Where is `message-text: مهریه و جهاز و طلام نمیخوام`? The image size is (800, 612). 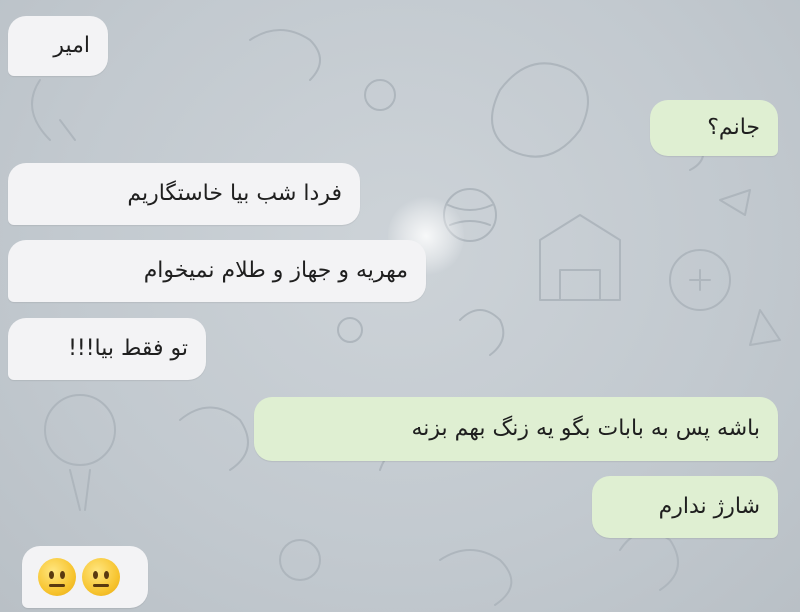
message-text: مهریه و جهاز و طلام نمیخوام is located at coordinates (275, 270).